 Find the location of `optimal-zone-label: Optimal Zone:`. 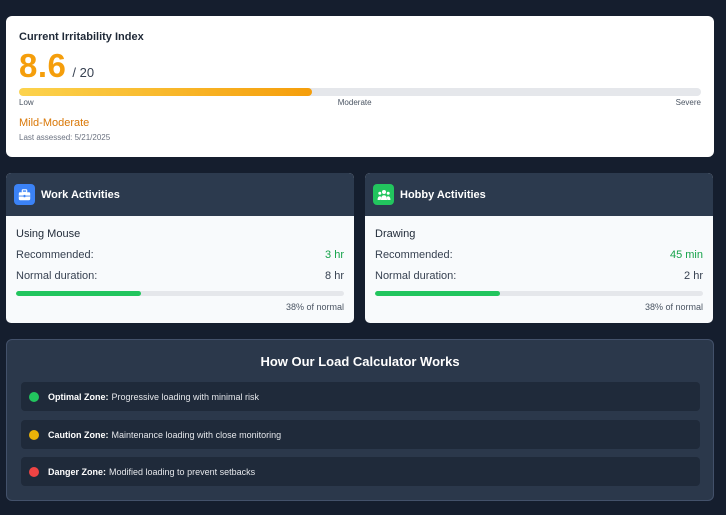

optimal-zone-label: Optimal Zone: is located at coordinates (78, 396).